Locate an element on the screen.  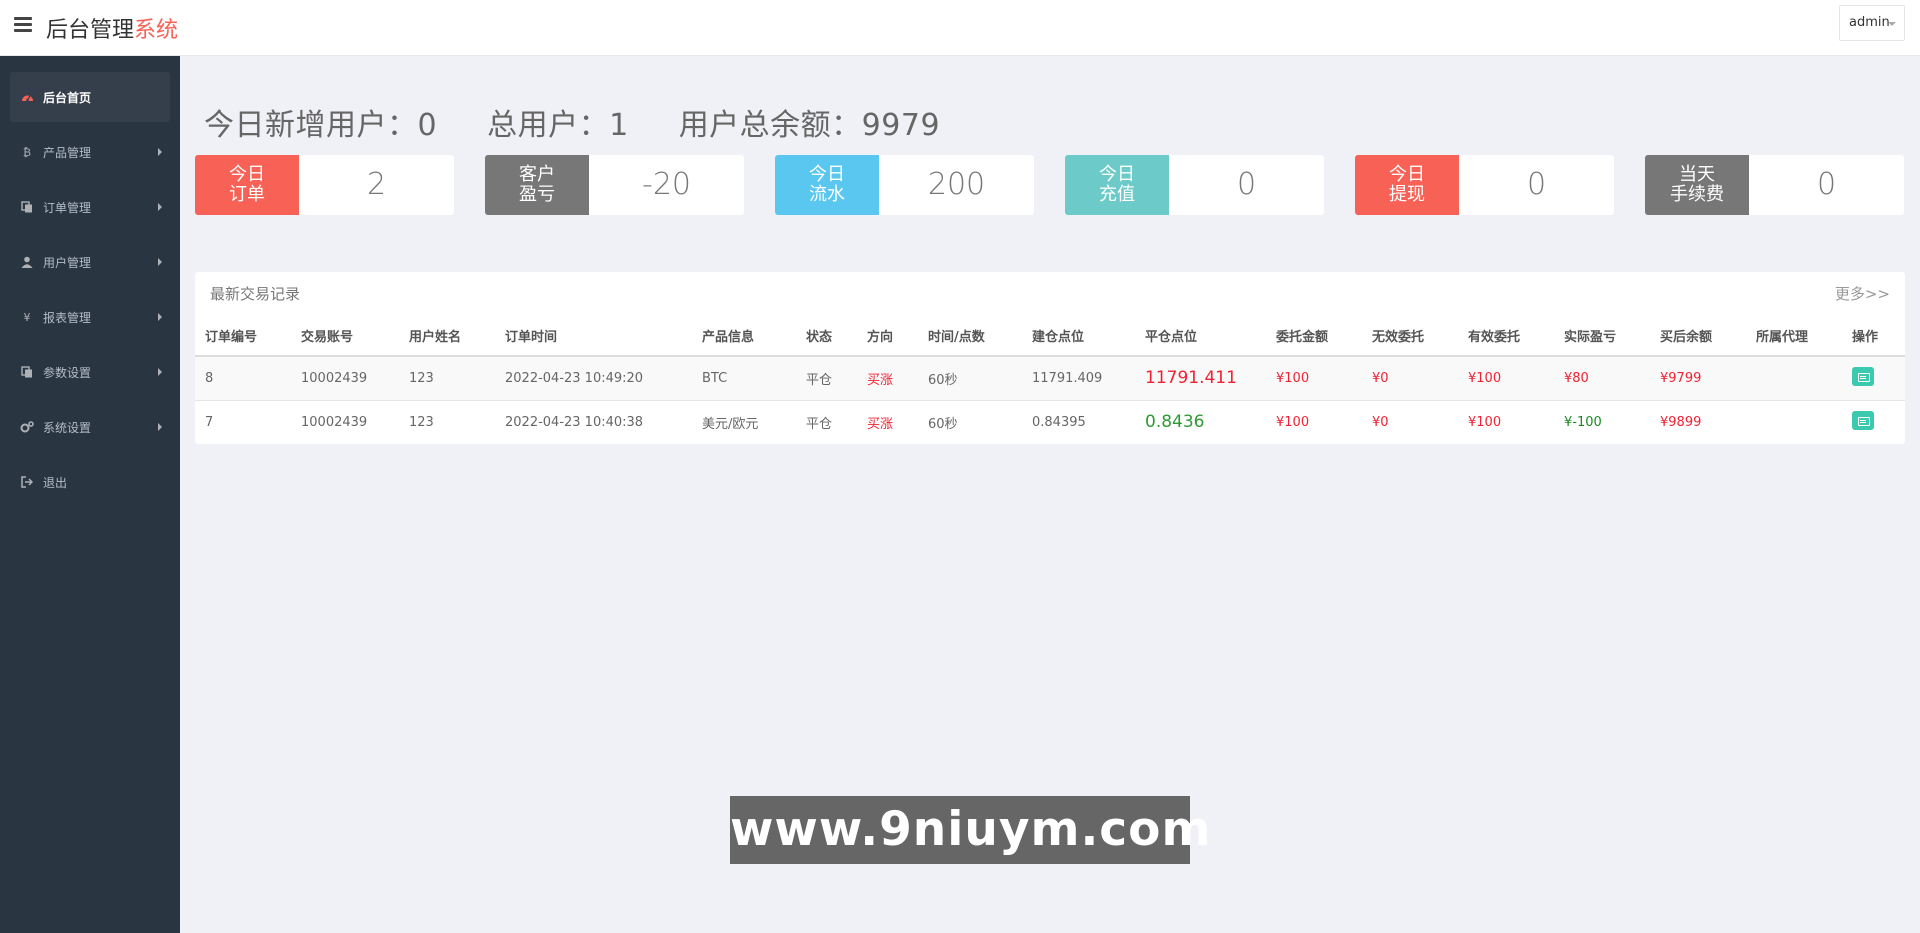
sidebar-item-system: 系统设置 is located at coordinates (90, 427).